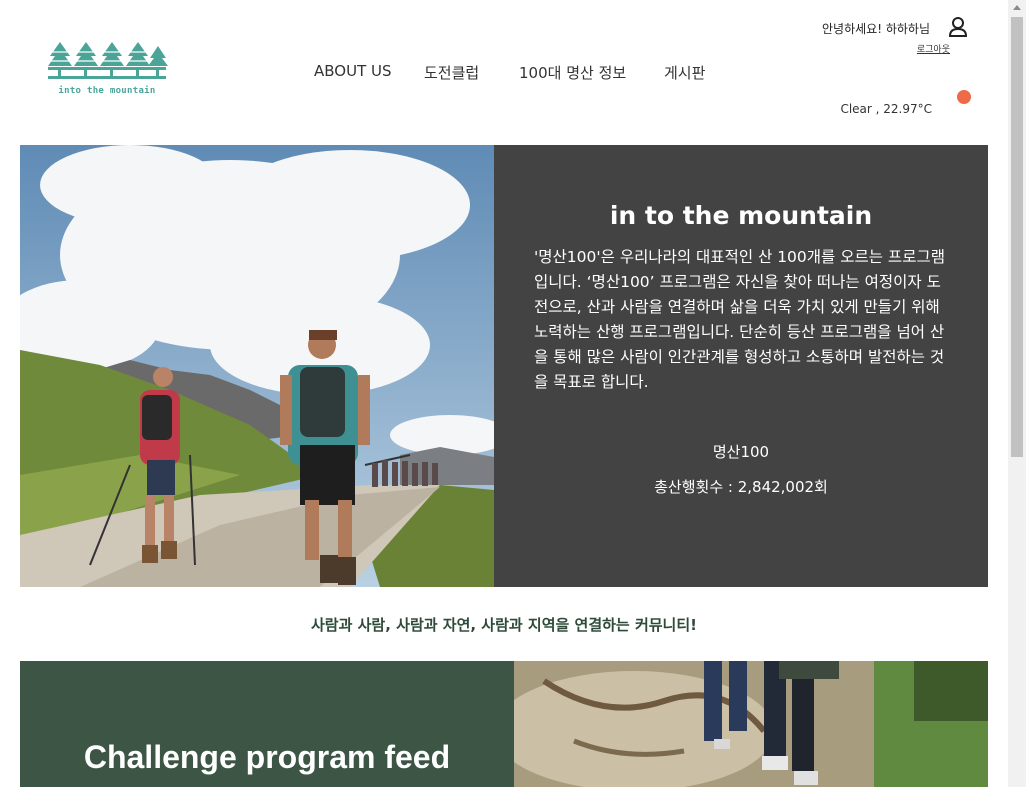 The image size is (1026, 787). What do you see at coordinates (886, 109) in the screenshot?
I see `weather-status: Clear , 22.97°C` at bounding box center [886, 109].